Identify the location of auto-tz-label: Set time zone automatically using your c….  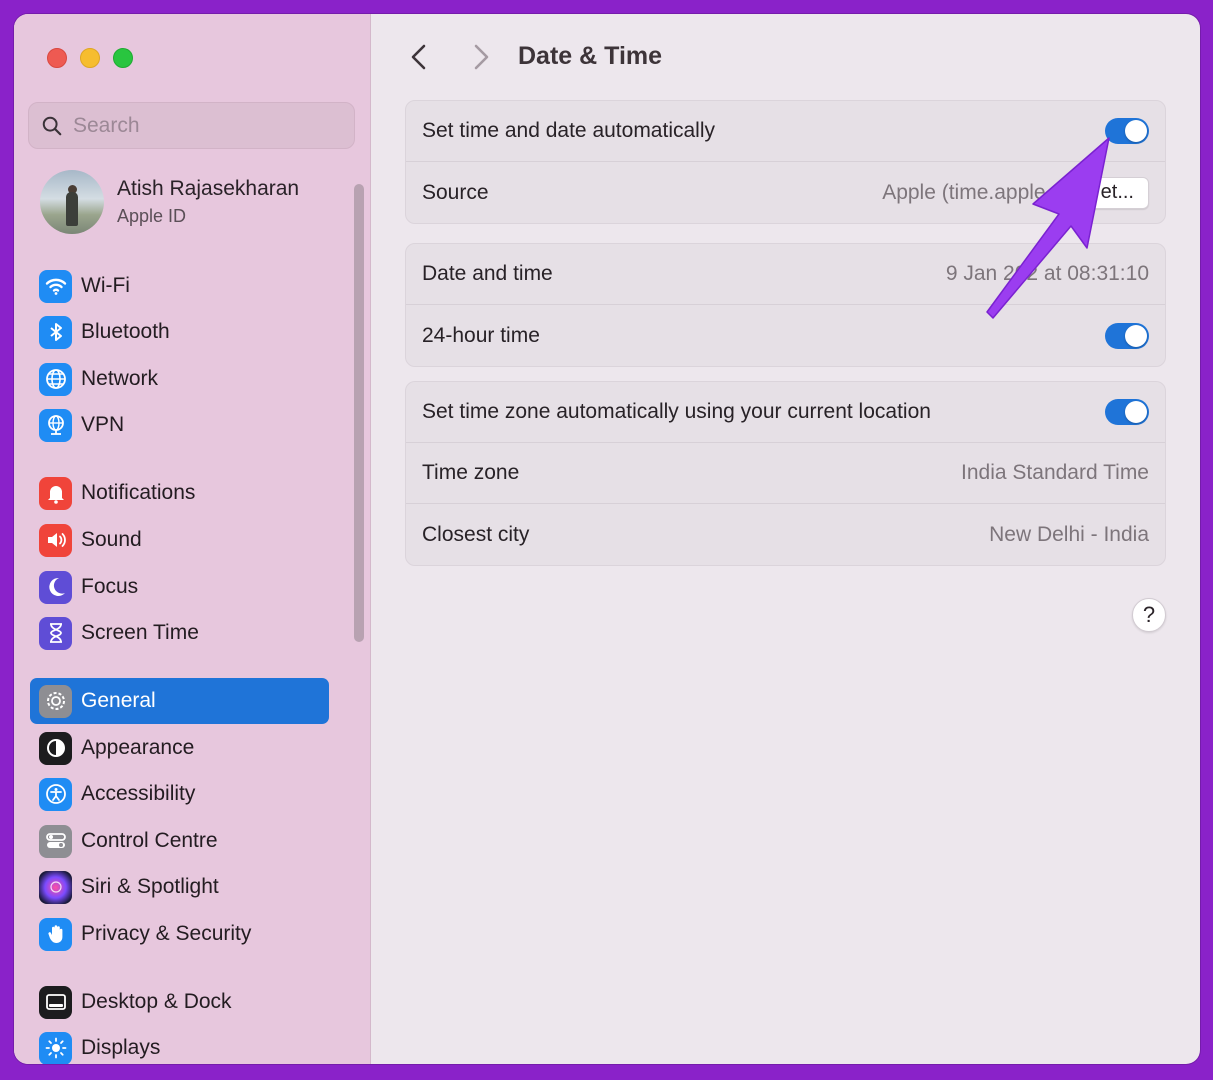
(676, 411).